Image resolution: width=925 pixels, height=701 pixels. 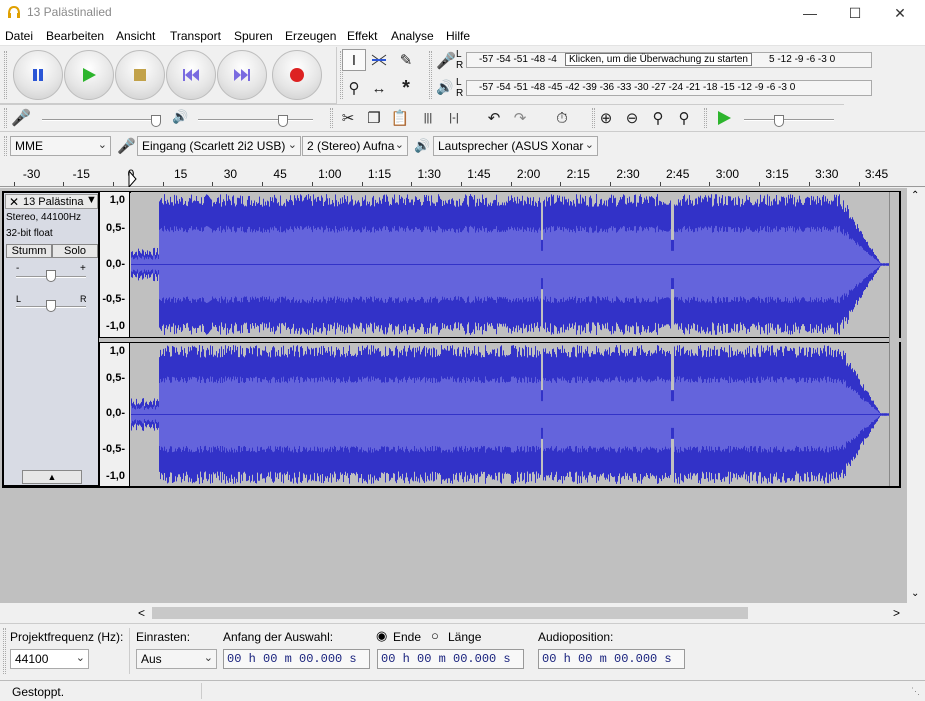 I want to click on stop-icon, so click(x=140, y=75).